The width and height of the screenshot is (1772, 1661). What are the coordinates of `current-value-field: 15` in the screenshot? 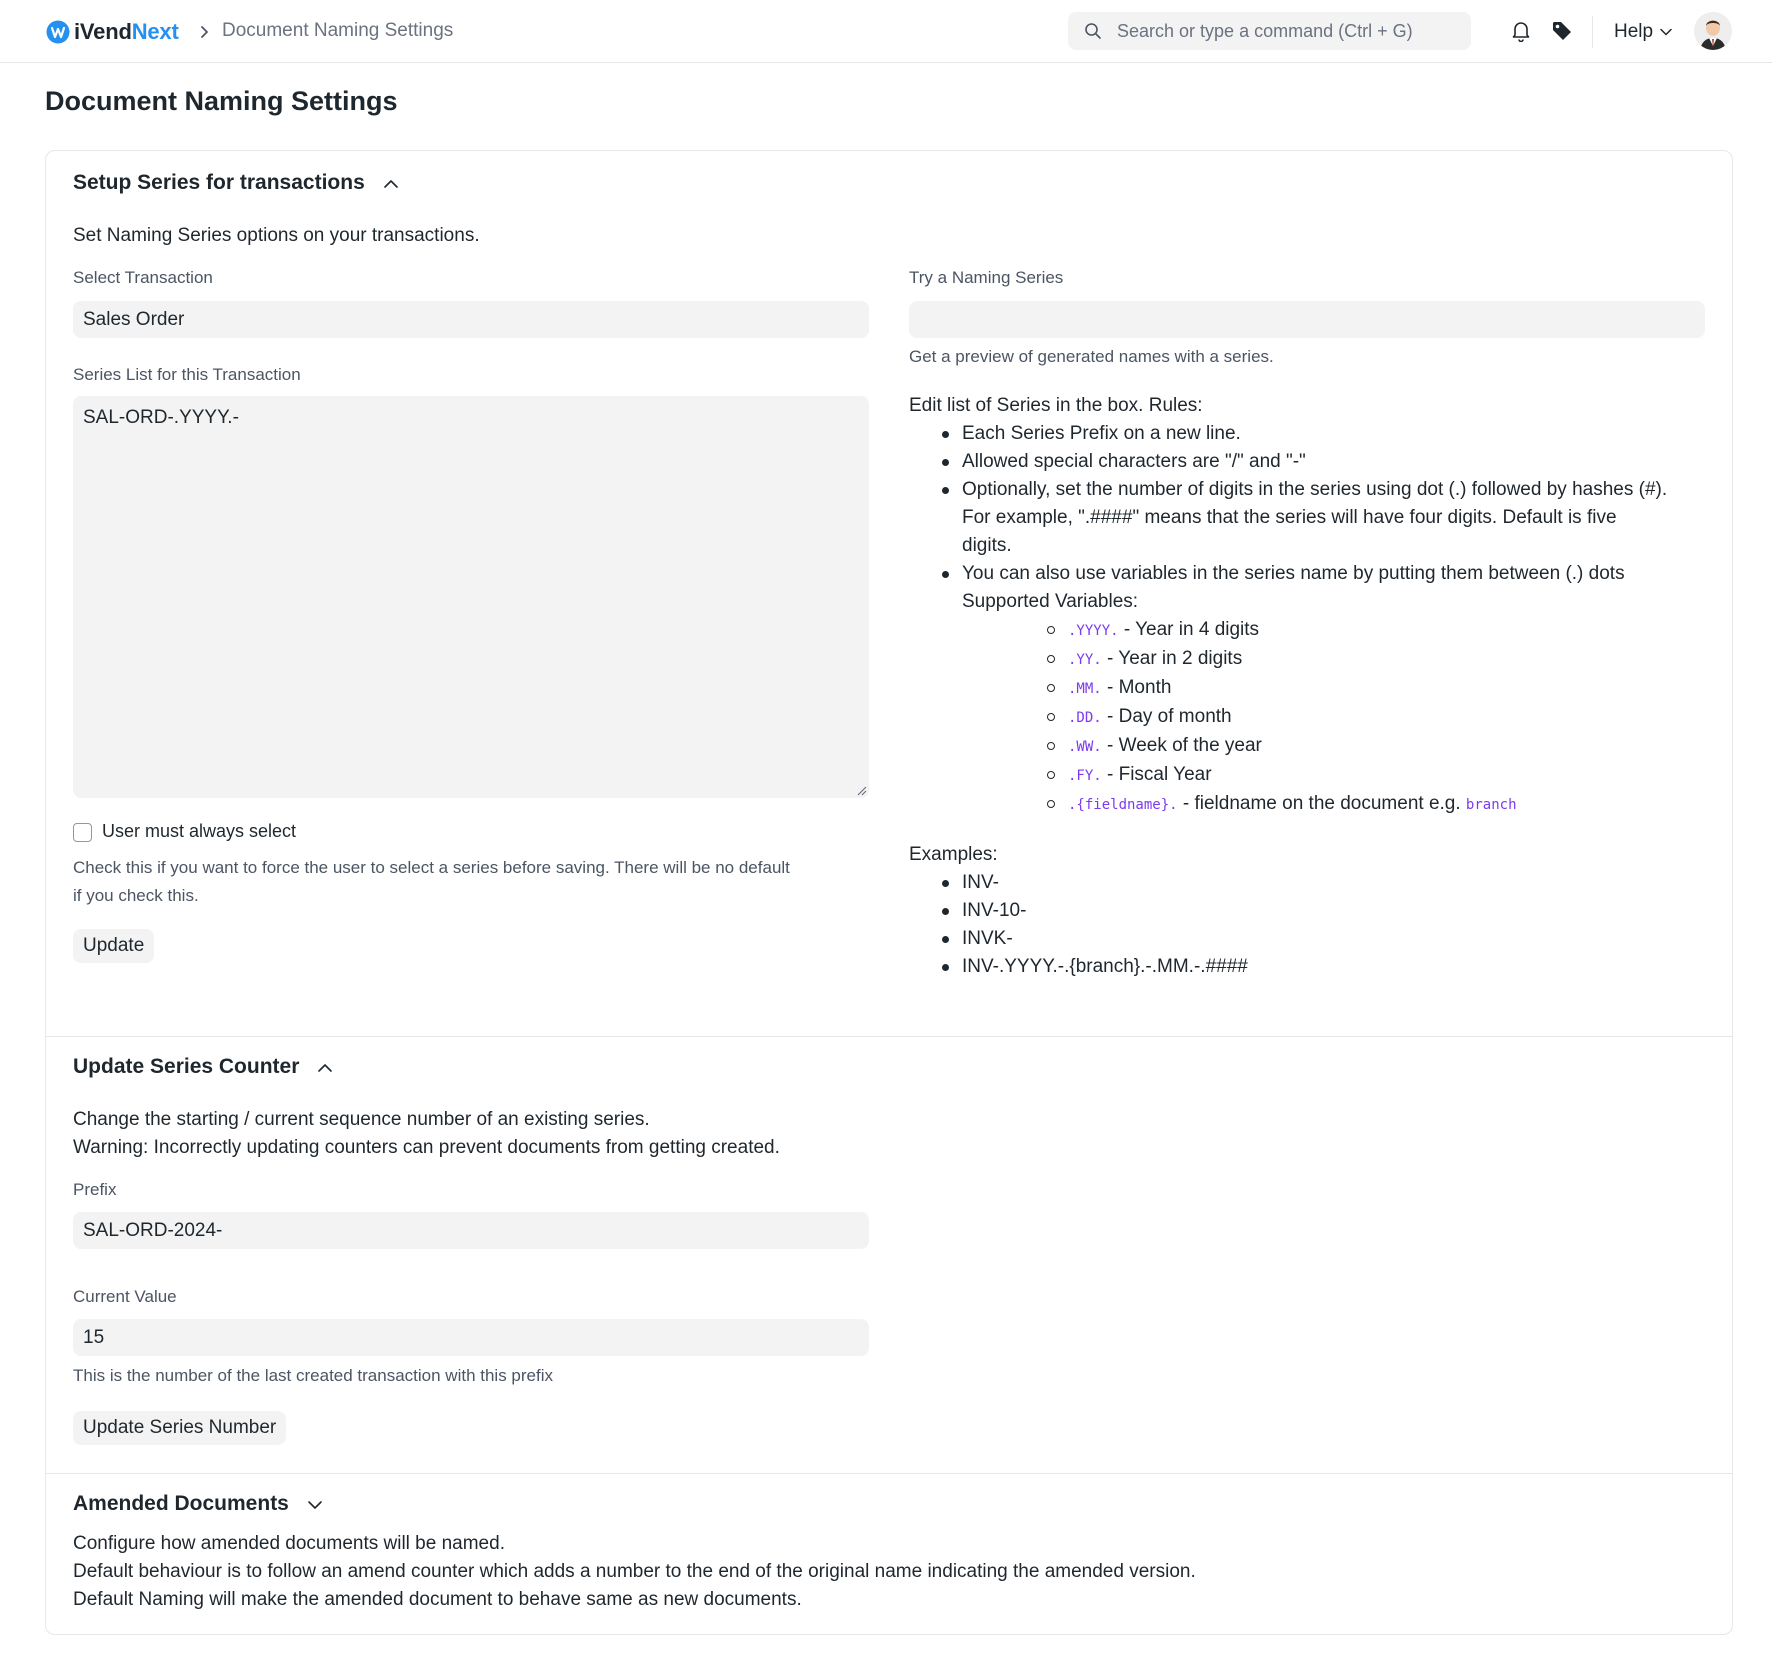 It's located at (471, 1337).